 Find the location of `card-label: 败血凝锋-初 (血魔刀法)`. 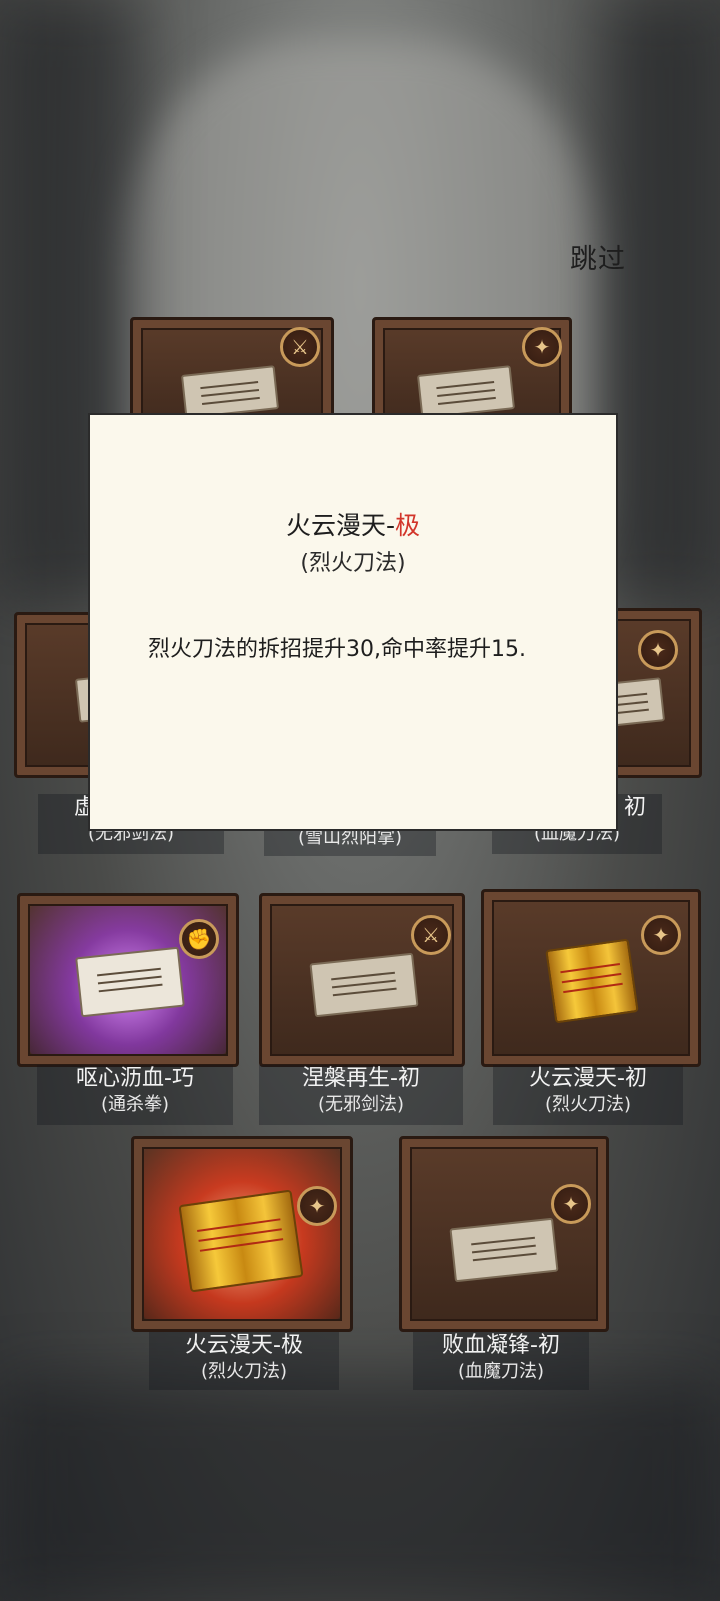

card-label: 败血凝锋-初 (血魔刀法) is located at coordinates (501, 1361).